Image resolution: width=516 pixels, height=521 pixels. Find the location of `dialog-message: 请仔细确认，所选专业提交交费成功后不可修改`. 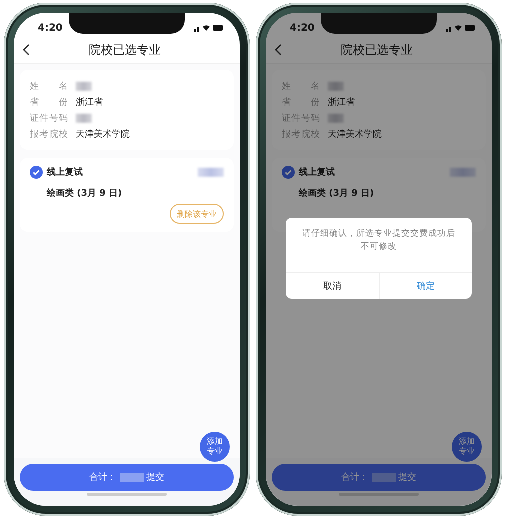

dialog-message: 请仔细确认，所选专业提交交费成功后不可修改 is located at coordinates (379, 241).